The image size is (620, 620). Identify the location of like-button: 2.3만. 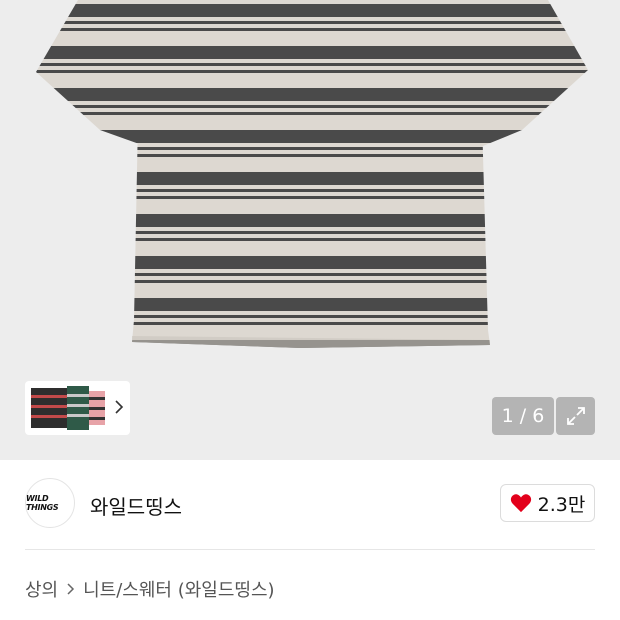
(547, 503).